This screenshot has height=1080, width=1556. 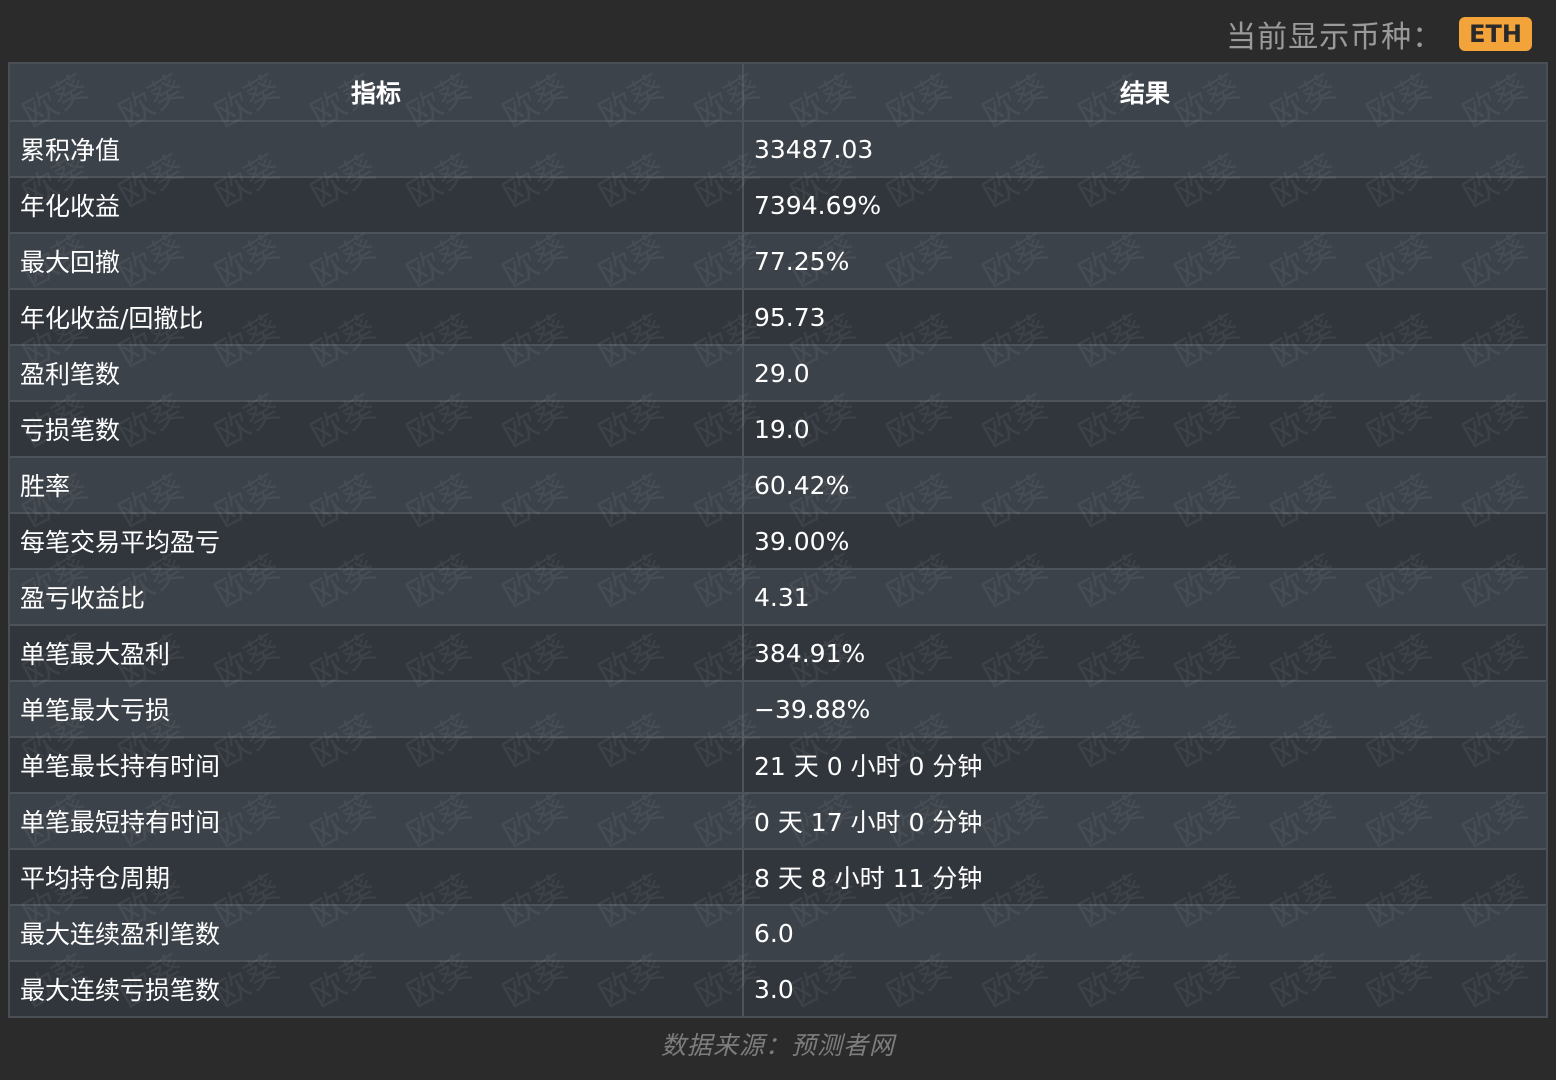 I want to click on metric-label: 年化收益/回撤比, so click(x=377, y=317).